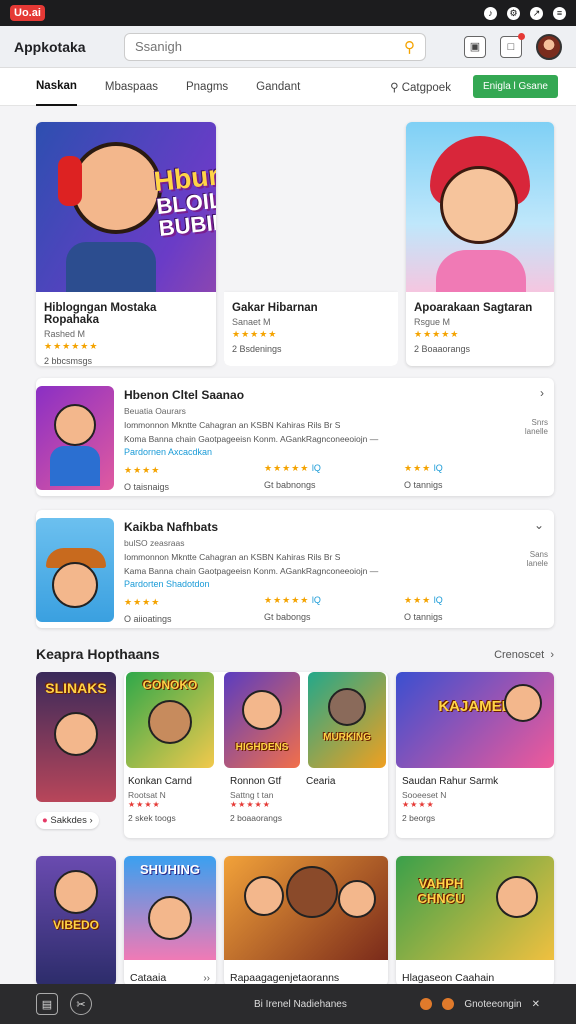  I want to click on settings-icon: ⚙, so click(513, 13).